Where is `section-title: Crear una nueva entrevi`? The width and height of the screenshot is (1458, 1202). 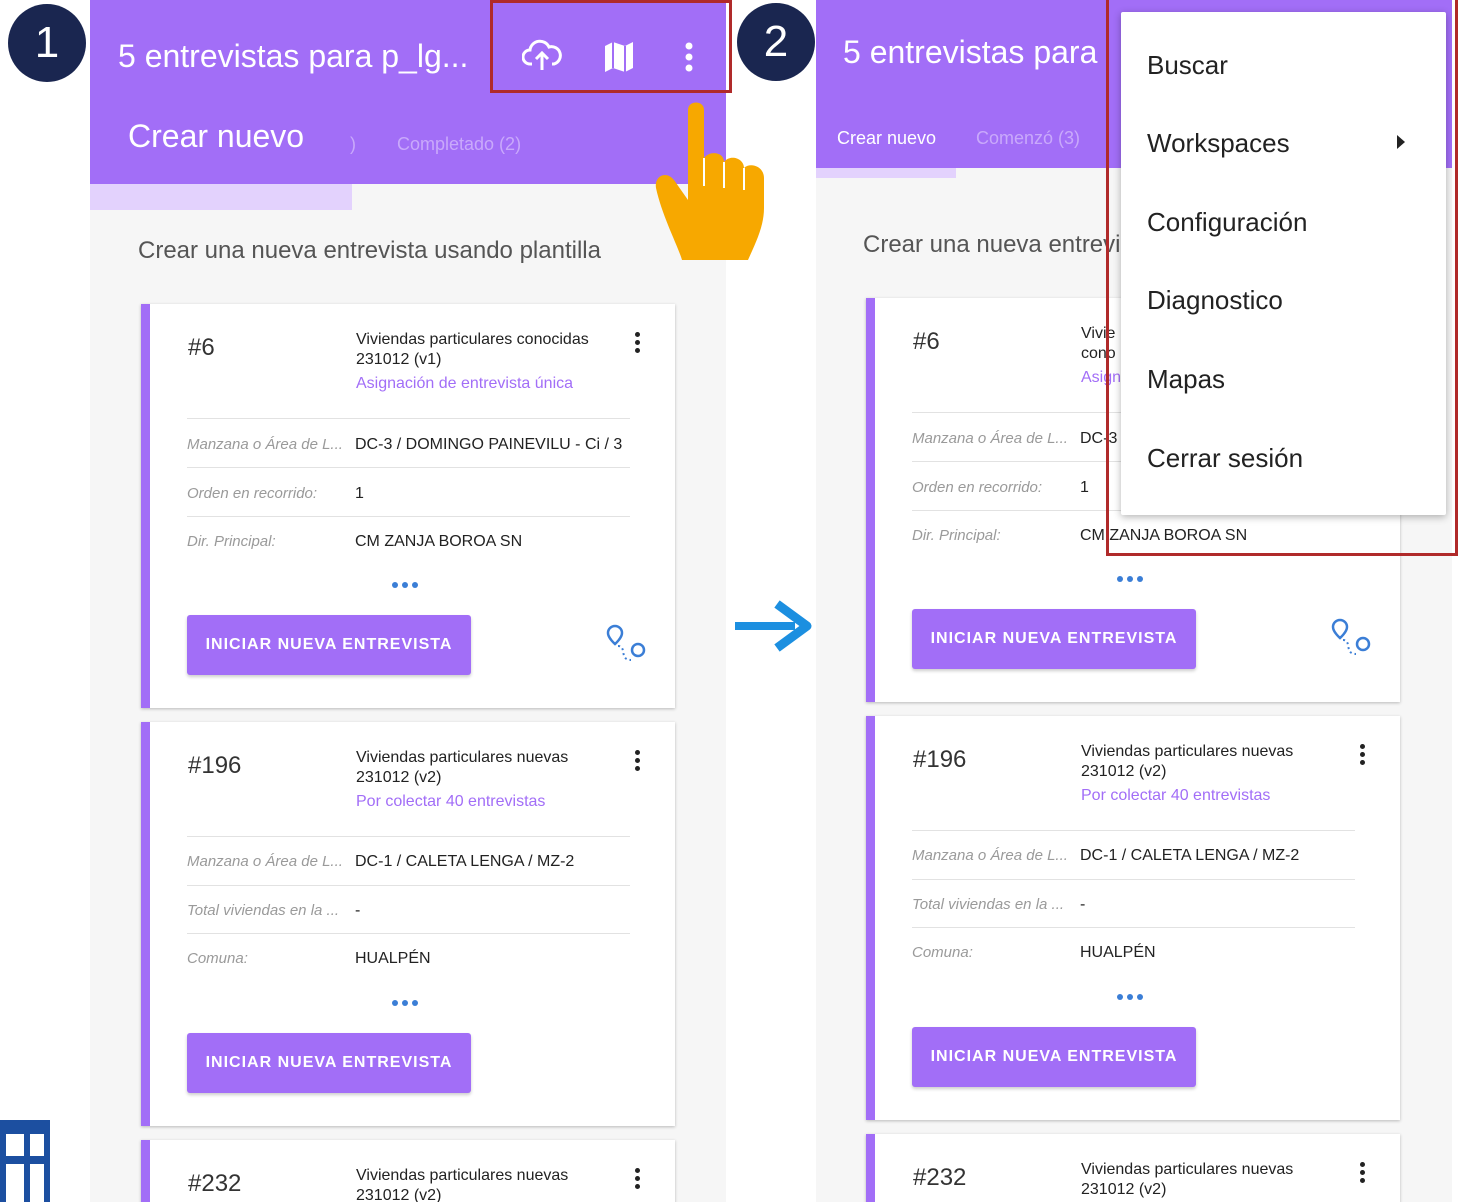
section-title: Crear una nueva entrevi is located at coordinates (992, 244).